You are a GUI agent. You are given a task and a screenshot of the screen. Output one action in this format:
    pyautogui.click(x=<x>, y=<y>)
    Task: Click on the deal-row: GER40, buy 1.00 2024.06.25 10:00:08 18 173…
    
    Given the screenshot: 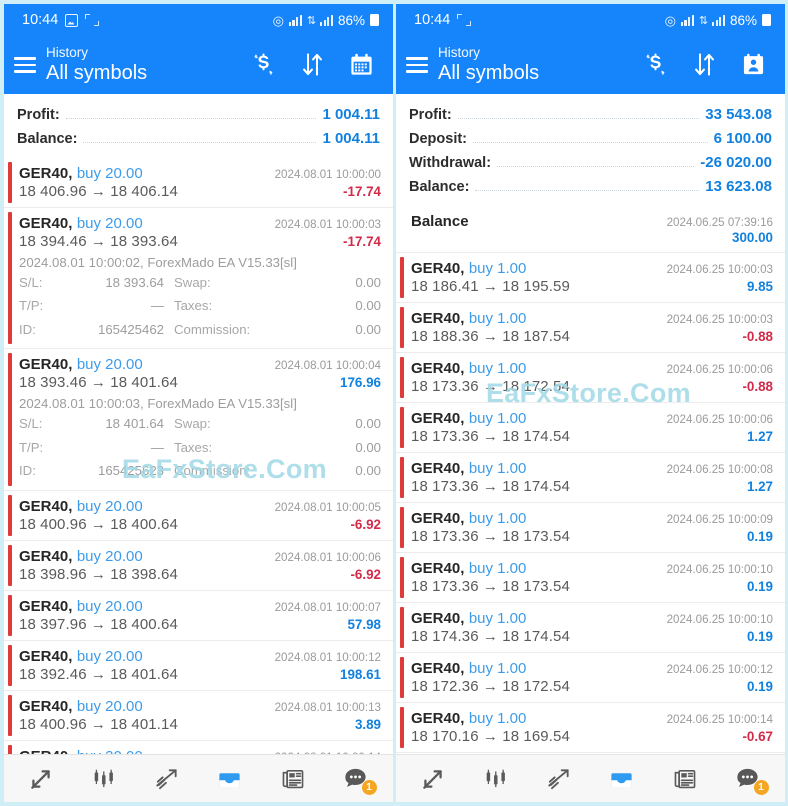 What is the action you would take?
    pyautogui.click(x=590, y=478)
    